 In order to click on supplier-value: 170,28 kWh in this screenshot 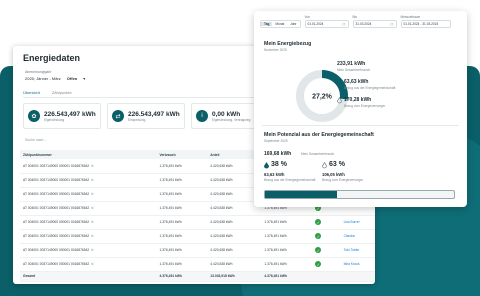, I will do `click(358, 100)`.